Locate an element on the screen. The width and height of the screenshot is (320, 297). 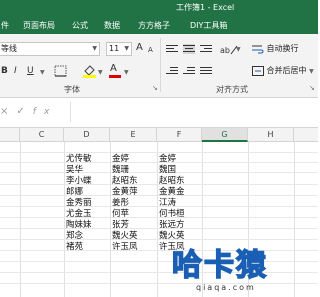
font-size-value: 11 is located at coordinates (114, 48).